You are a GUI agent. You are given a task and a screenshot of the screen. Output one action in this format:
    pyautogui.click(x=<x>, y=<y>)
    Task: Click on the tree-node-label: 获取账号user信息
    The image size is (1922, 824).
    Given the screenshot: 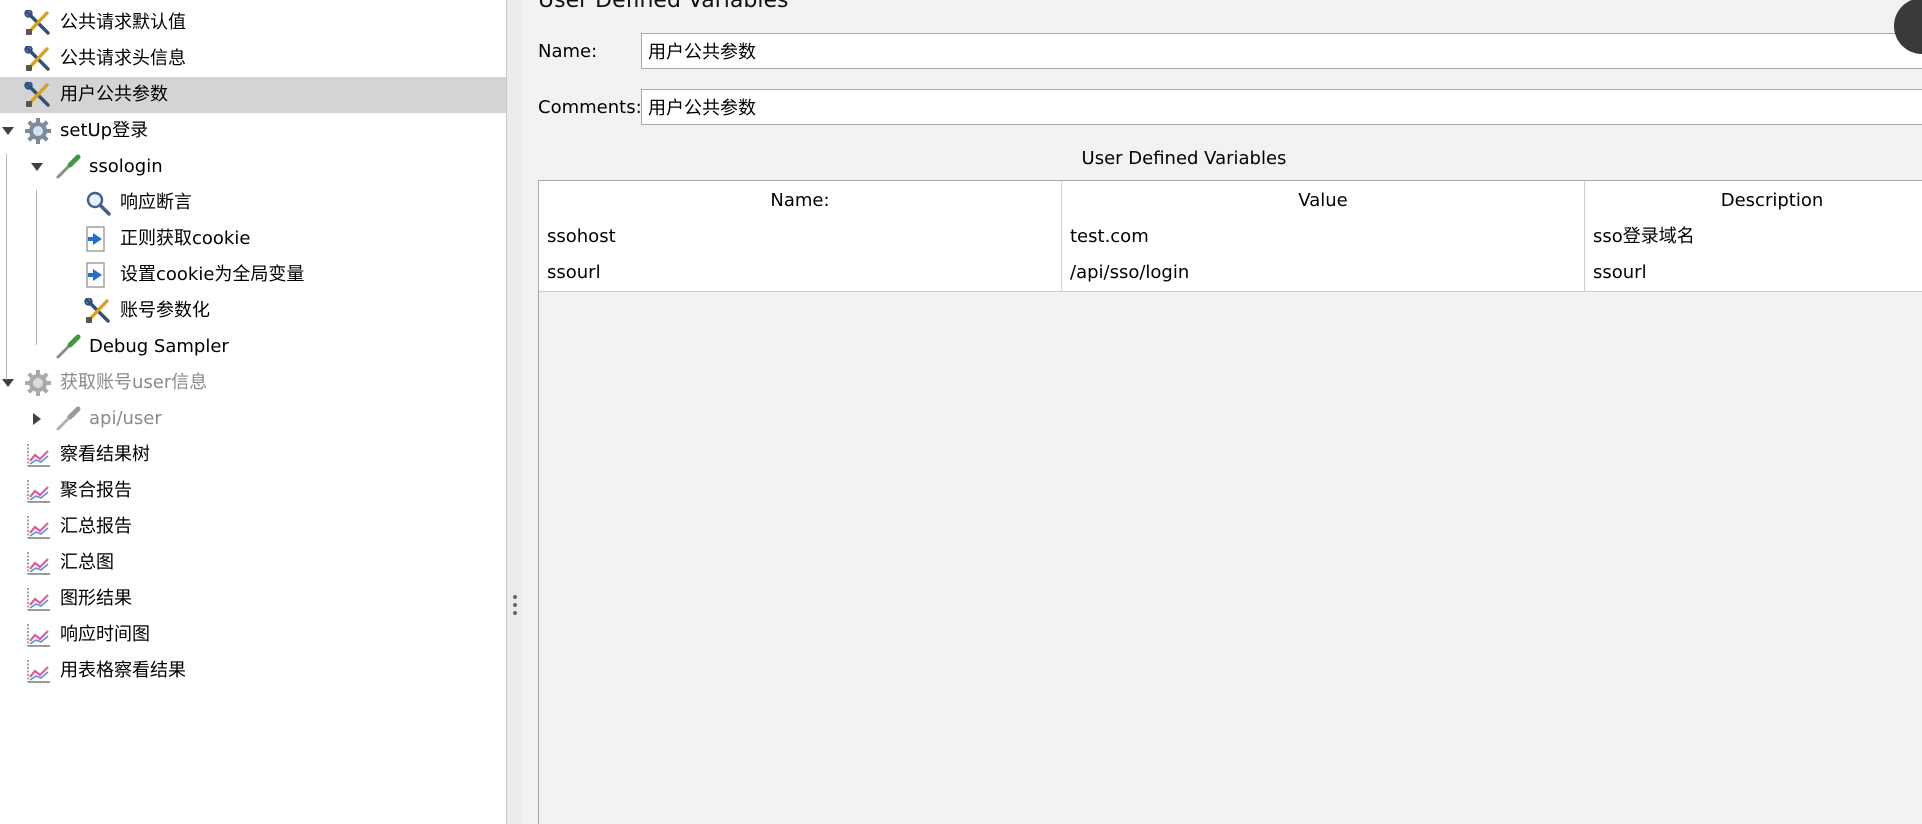 What is the action you would take?
    pyautogui.click(x=134, y=382)
    